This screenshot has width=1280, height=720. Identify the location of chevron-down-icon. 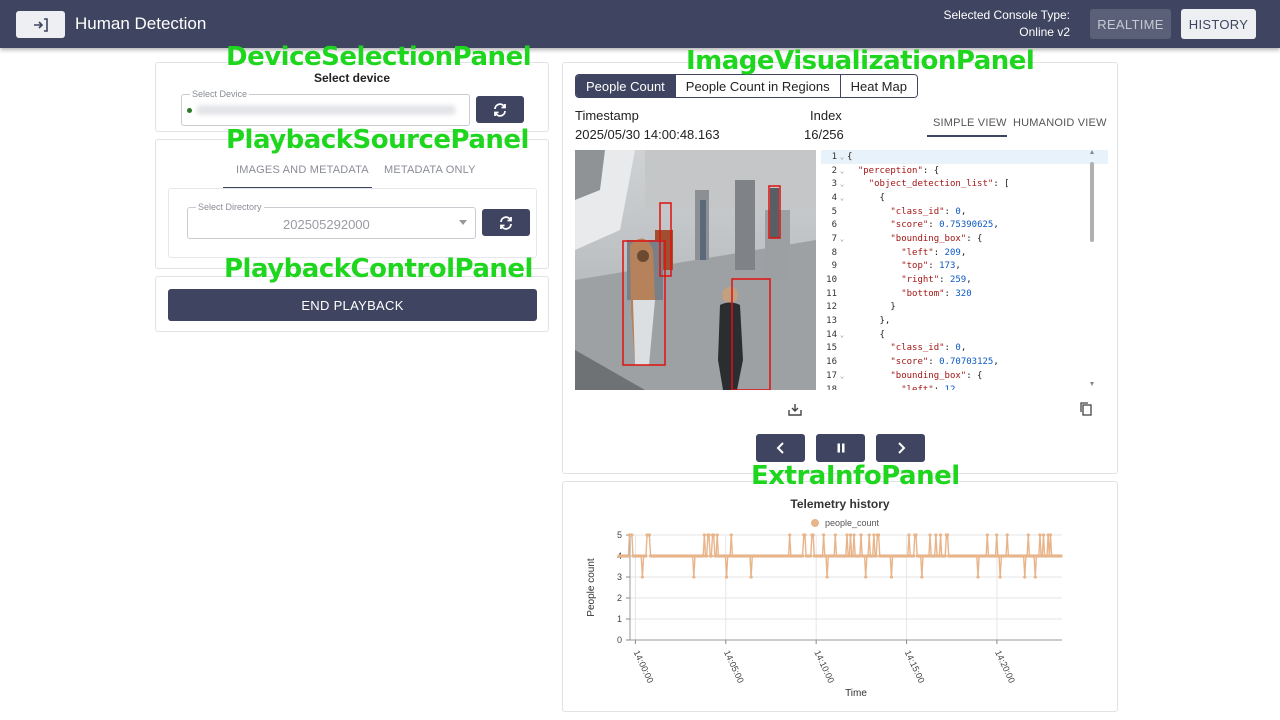
(463, 222).